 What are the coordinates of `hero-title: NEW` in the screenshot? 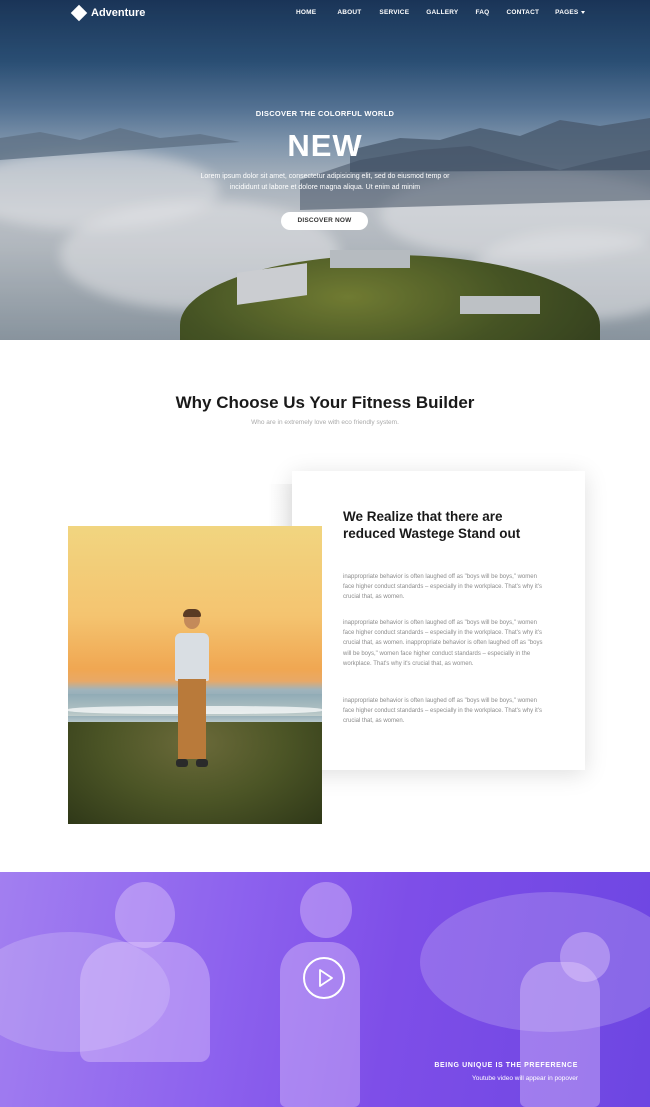 It's located at (325, 145).